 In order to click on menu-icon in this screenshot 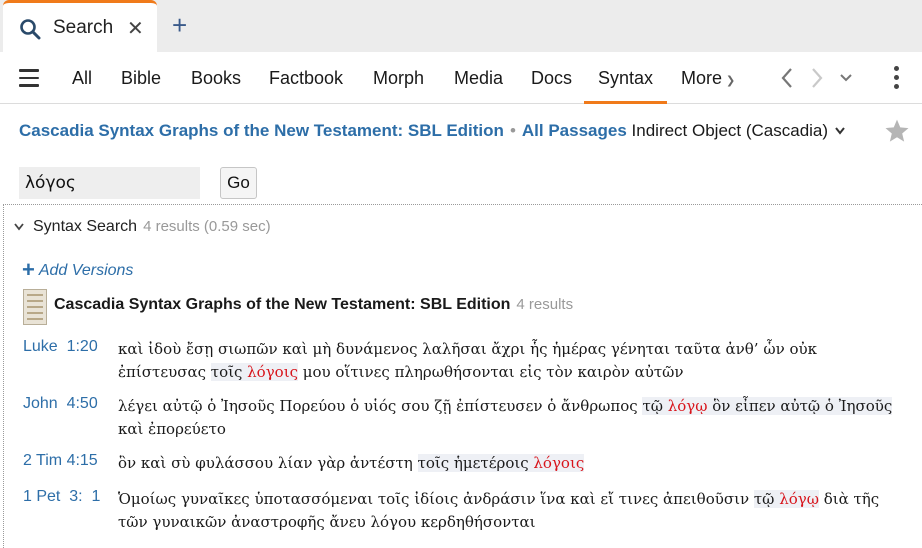, I will do `click(29, 78)`.